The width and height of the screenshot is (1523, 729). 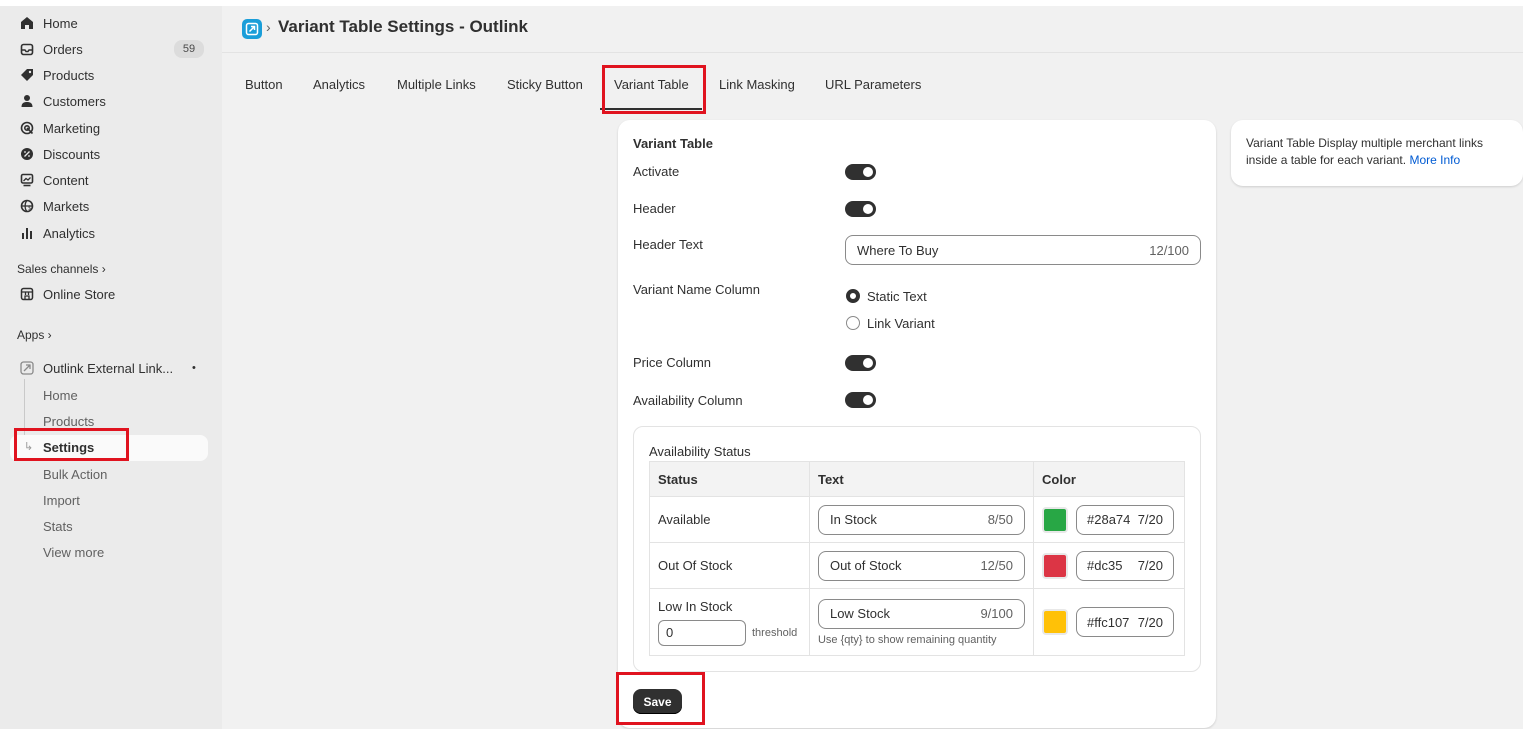 I want to click on input-value: In Stock, so click(x=853, y=519).